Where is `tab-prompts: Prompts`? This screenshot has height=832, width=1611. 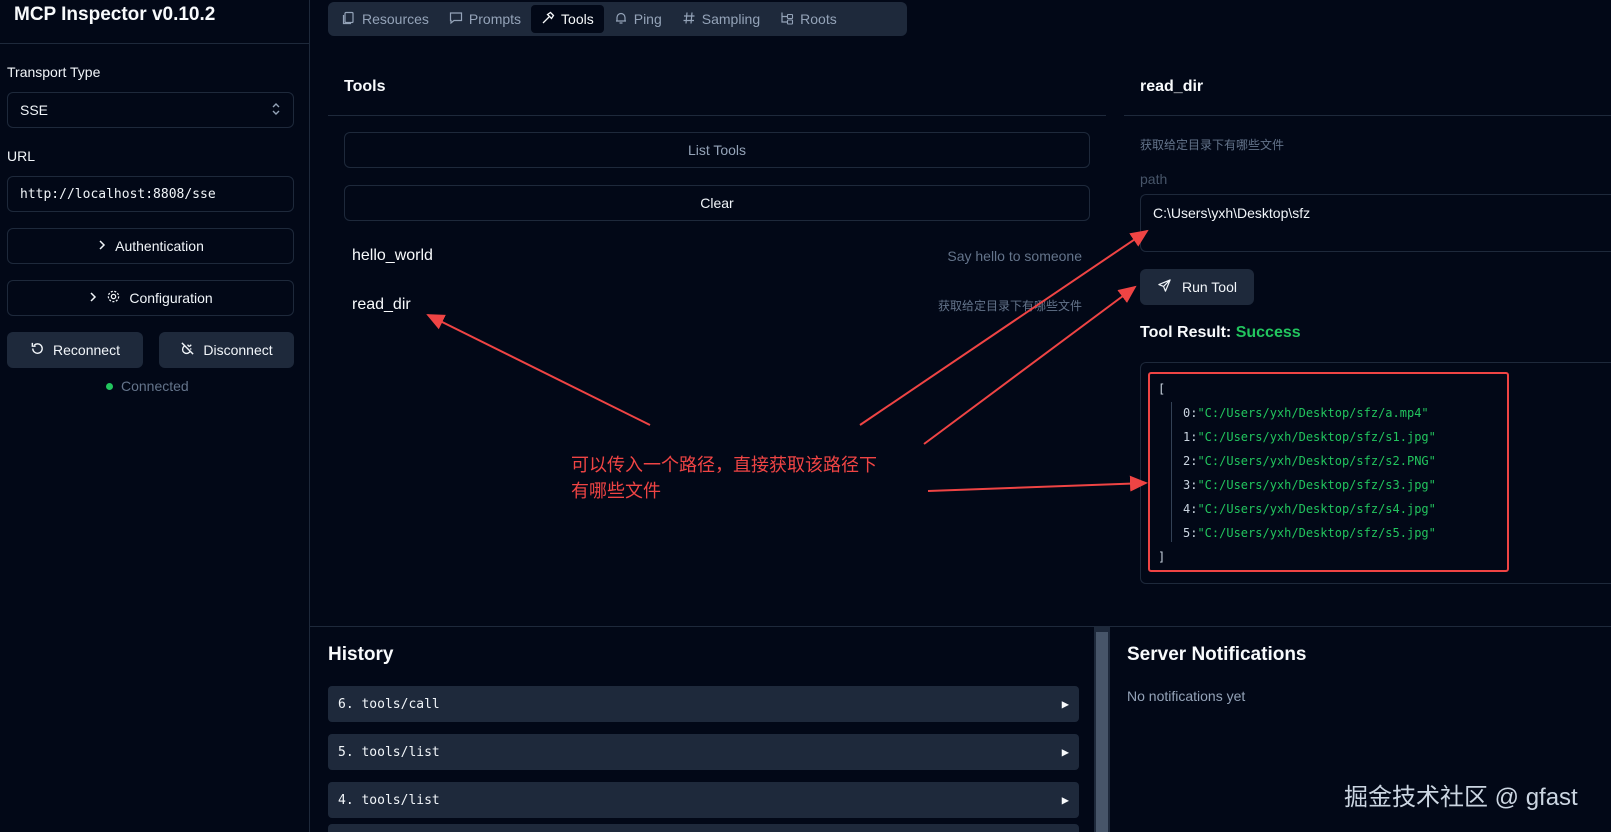 tab-prompts: Prompts is located at coordinates (485, 19).